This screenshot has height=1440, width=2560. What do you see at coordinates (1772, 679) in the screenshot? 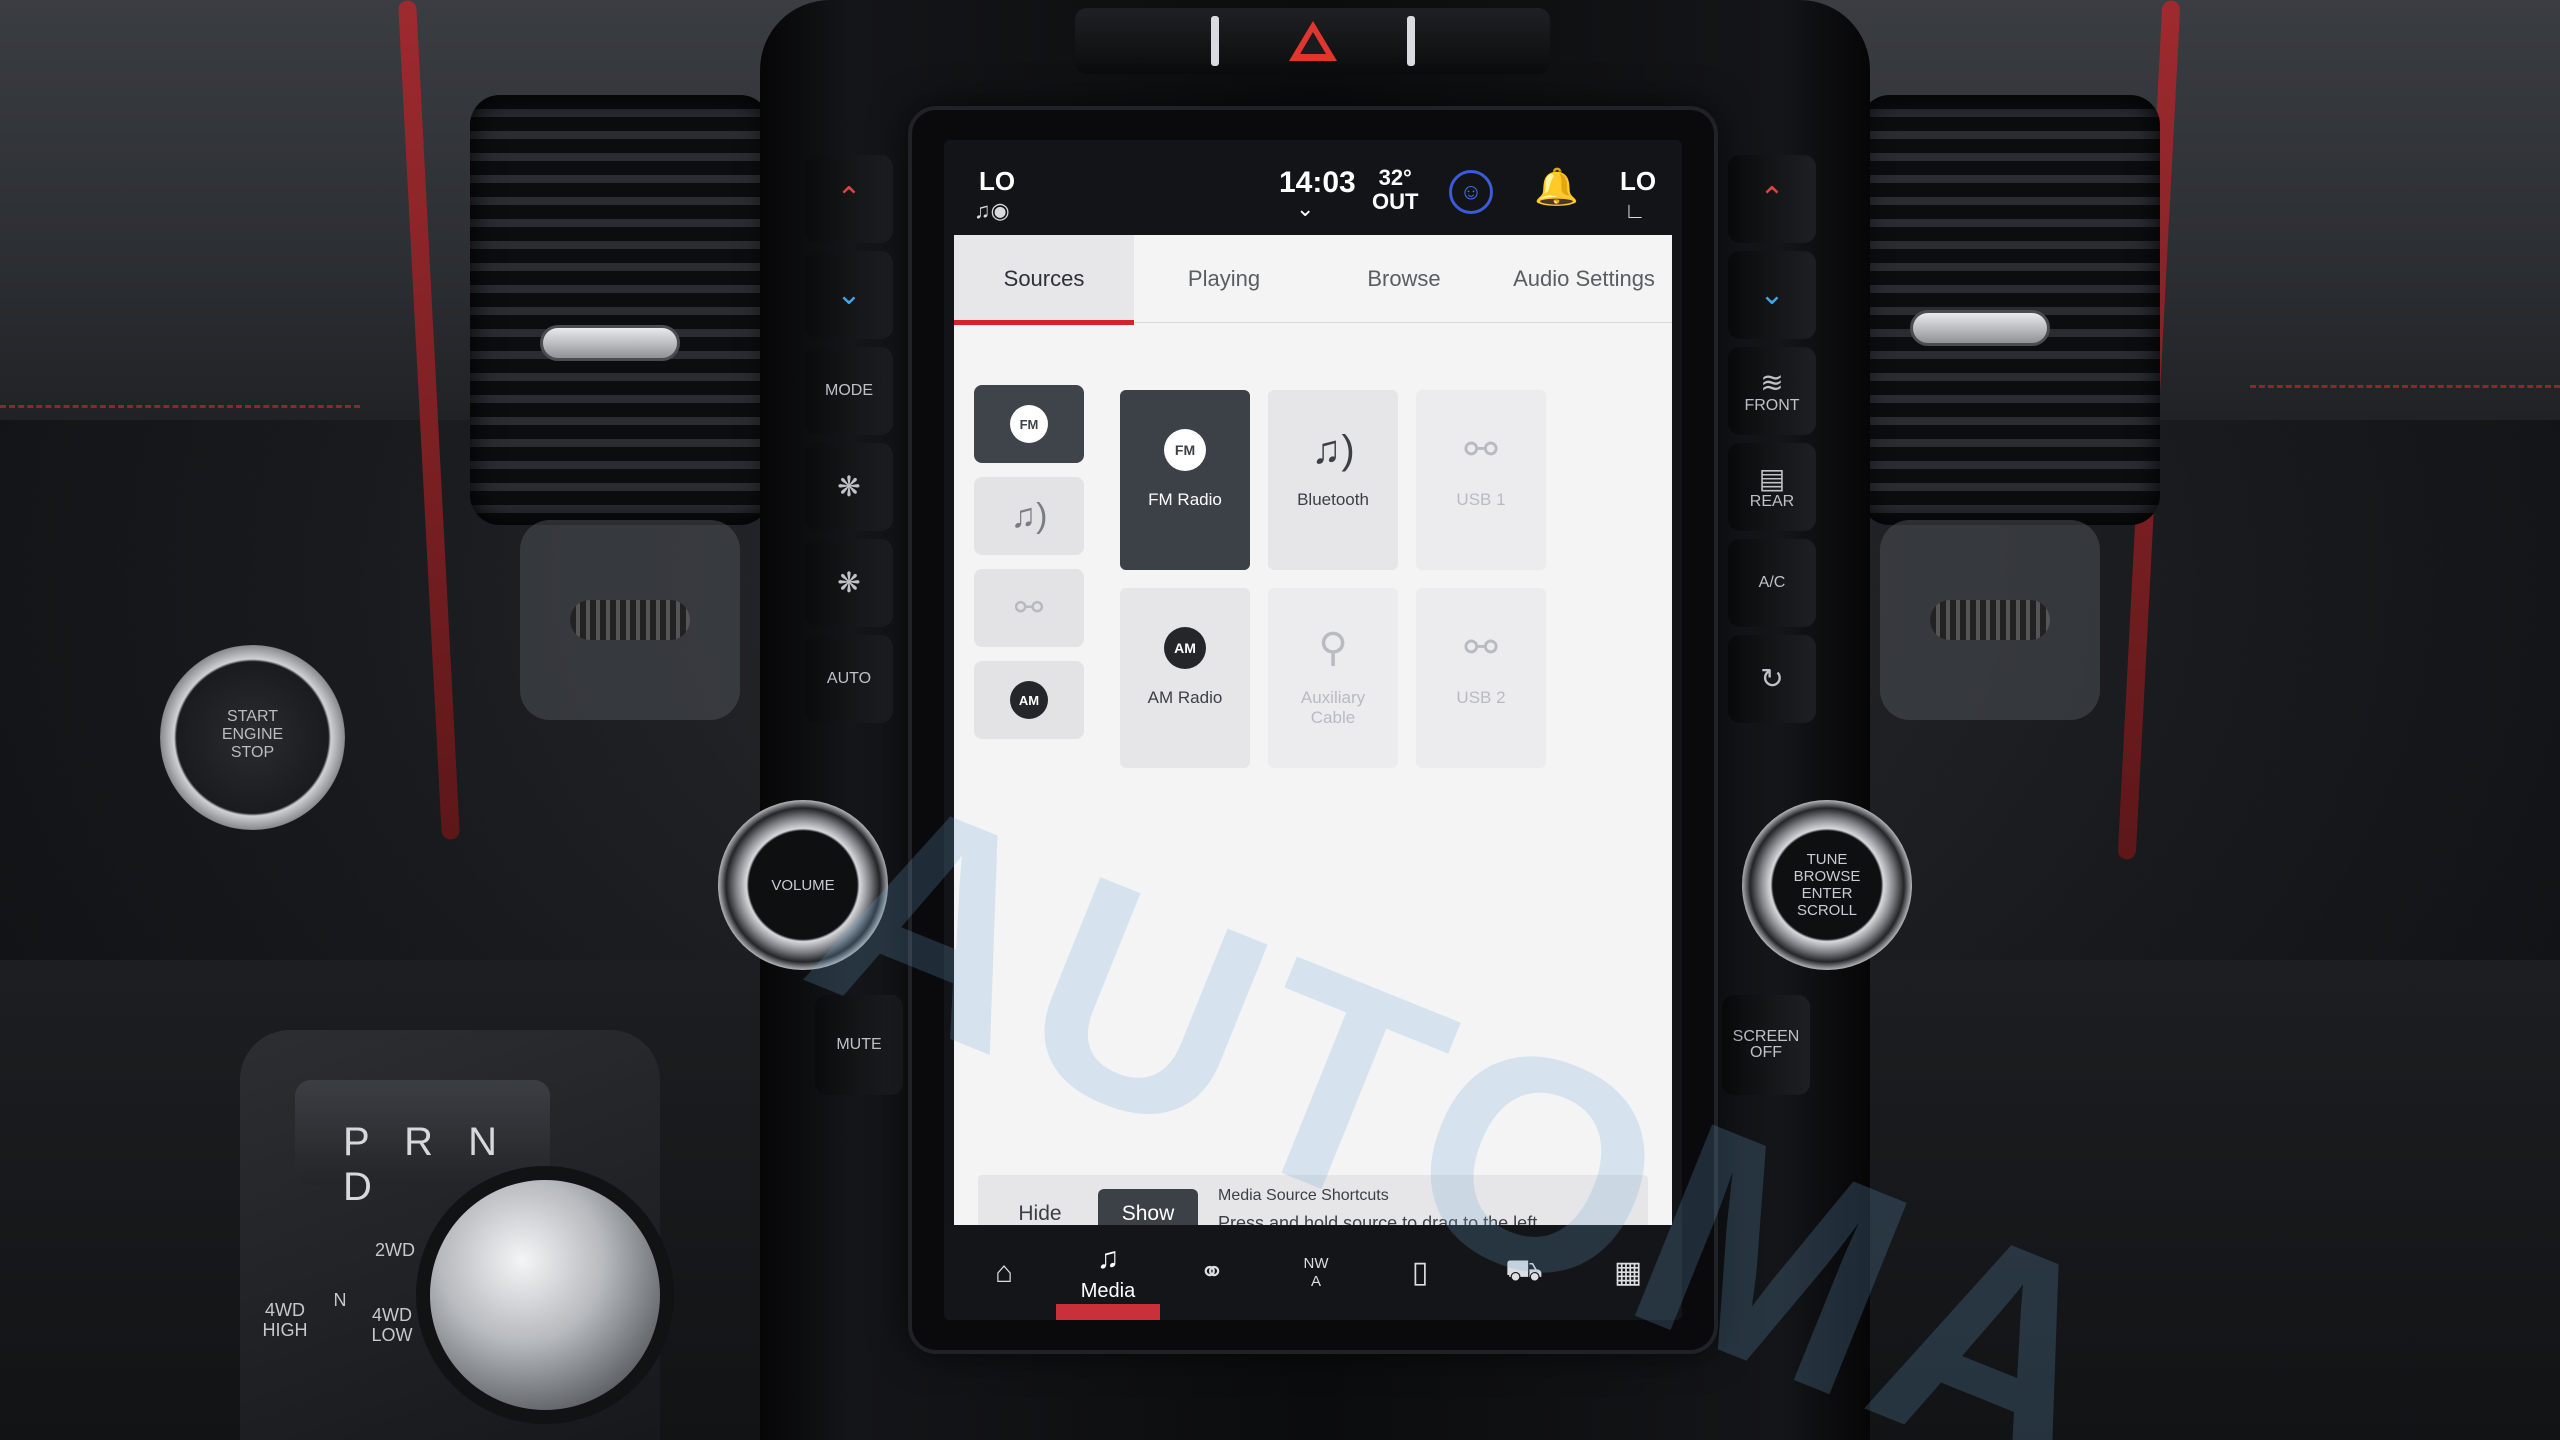
I see `recirculation-button: ↻` at bounding box center [1772, 679].